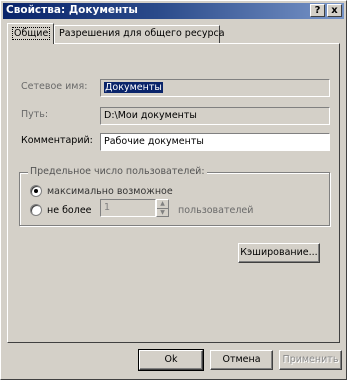 The width and height of the screenshot is (347, 380). I want to click on user-limit-group-title: Предельное число пользователей:, so click(117, 171).